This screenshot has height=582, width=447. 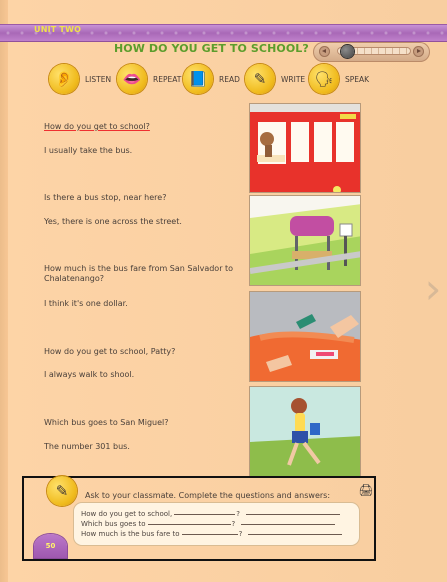 I want to click on ear-icon: 👂, so click(x=64, y=79).